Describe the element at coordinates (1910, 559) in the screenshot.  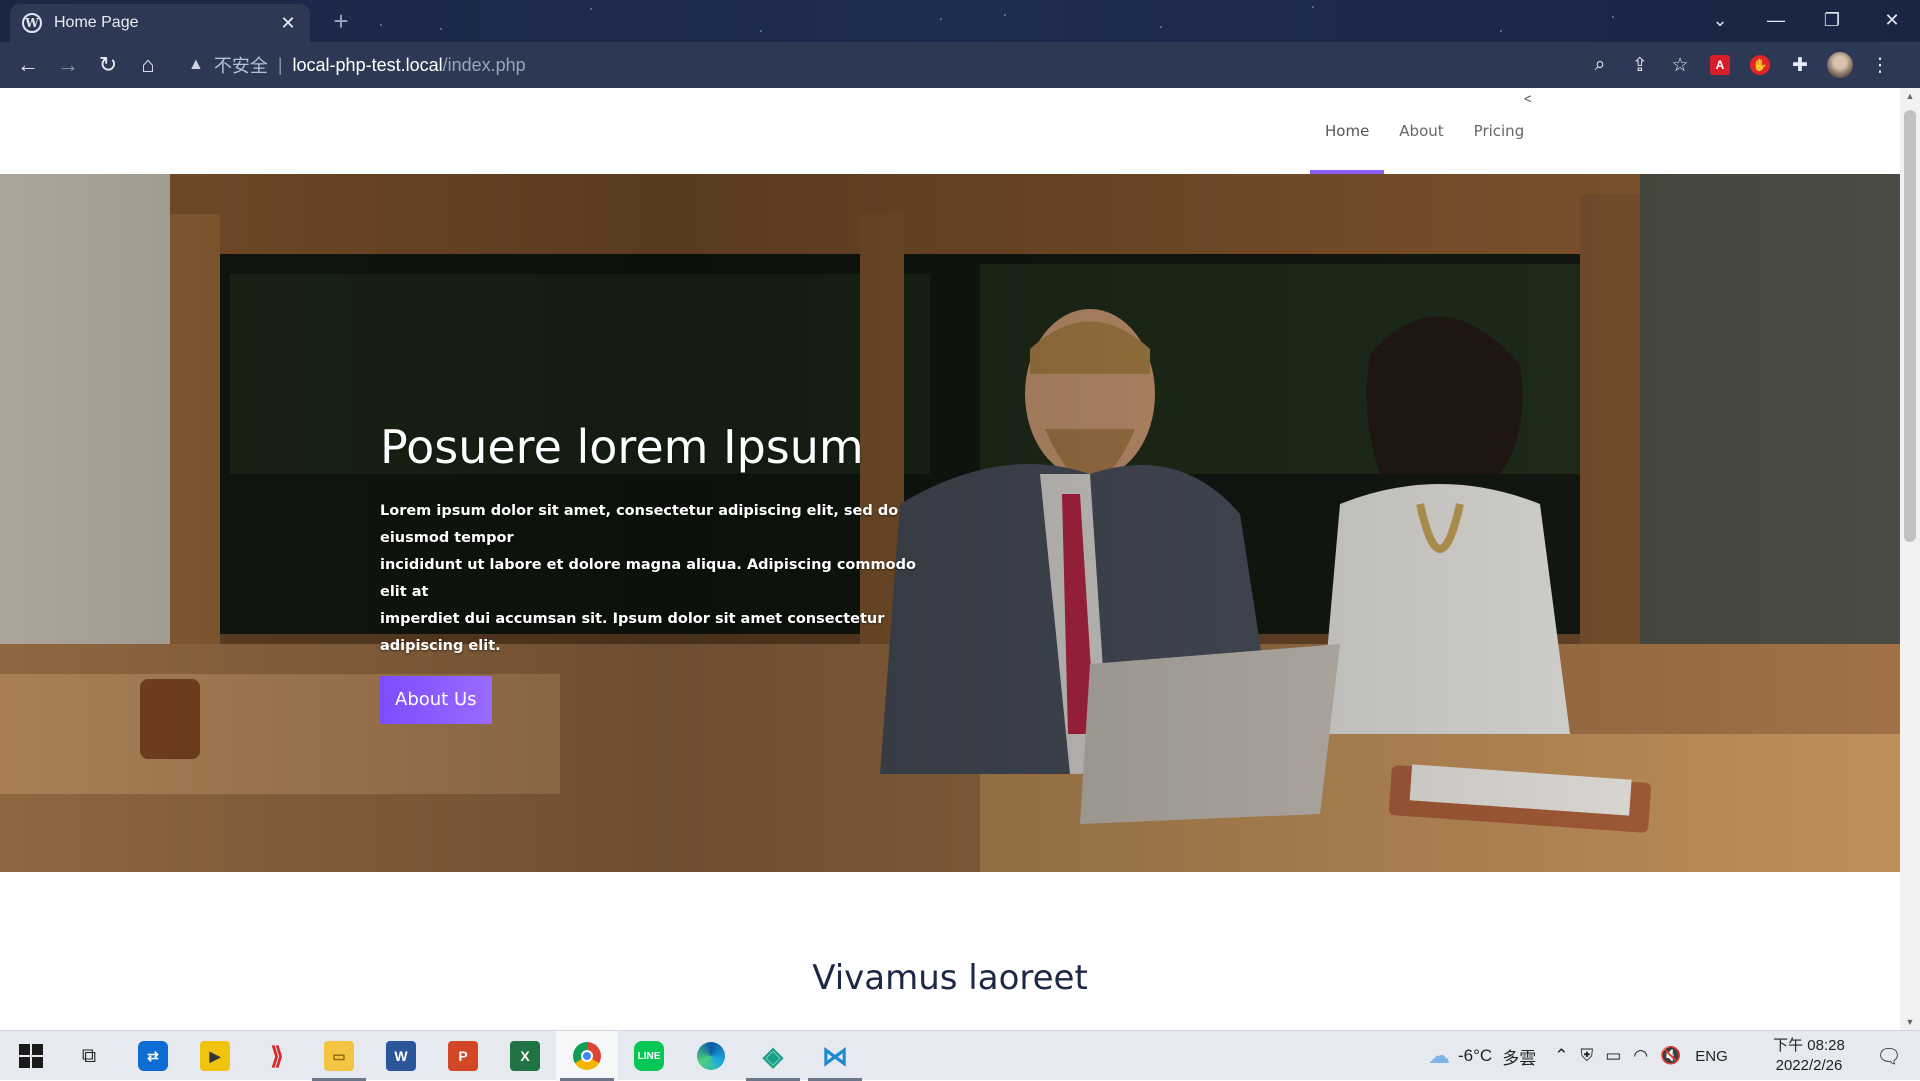
I see `page-scrollbar: ▲ ▼` at that location.